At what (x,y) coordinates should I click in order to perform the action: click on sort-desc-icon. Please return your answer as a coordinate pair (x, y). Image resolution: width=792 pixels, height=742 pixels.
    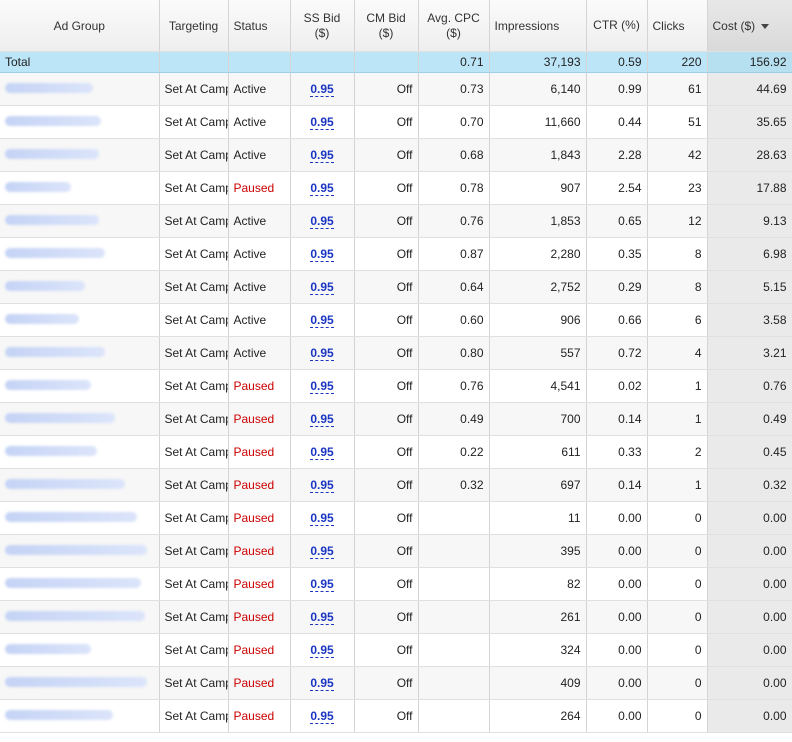
    Looking at the image, I should click on (765, 26).